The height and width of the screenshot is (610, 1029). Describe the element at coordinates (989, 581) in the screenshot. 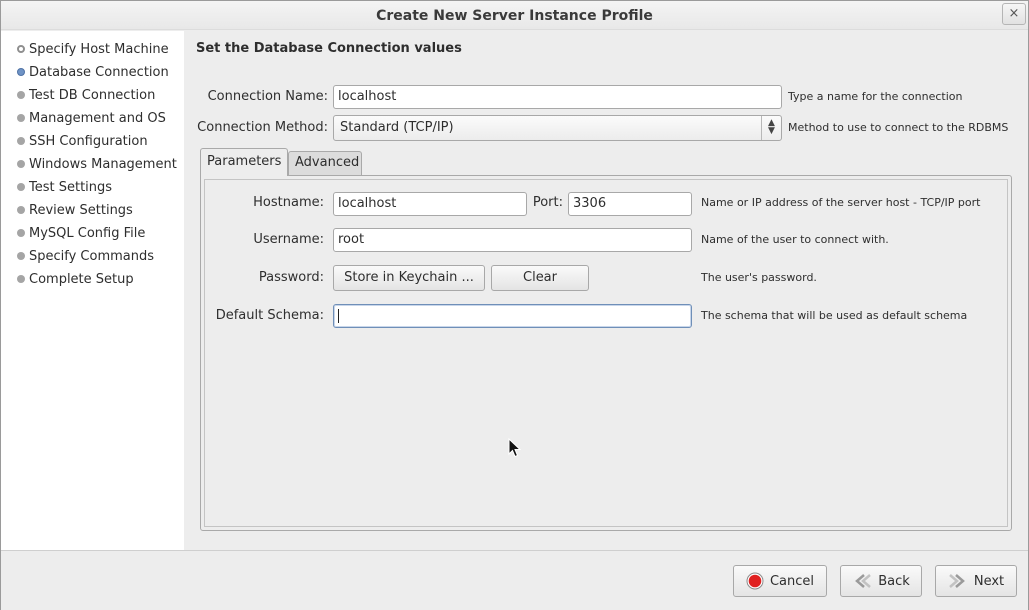

I see `next-label: Next` at that location.